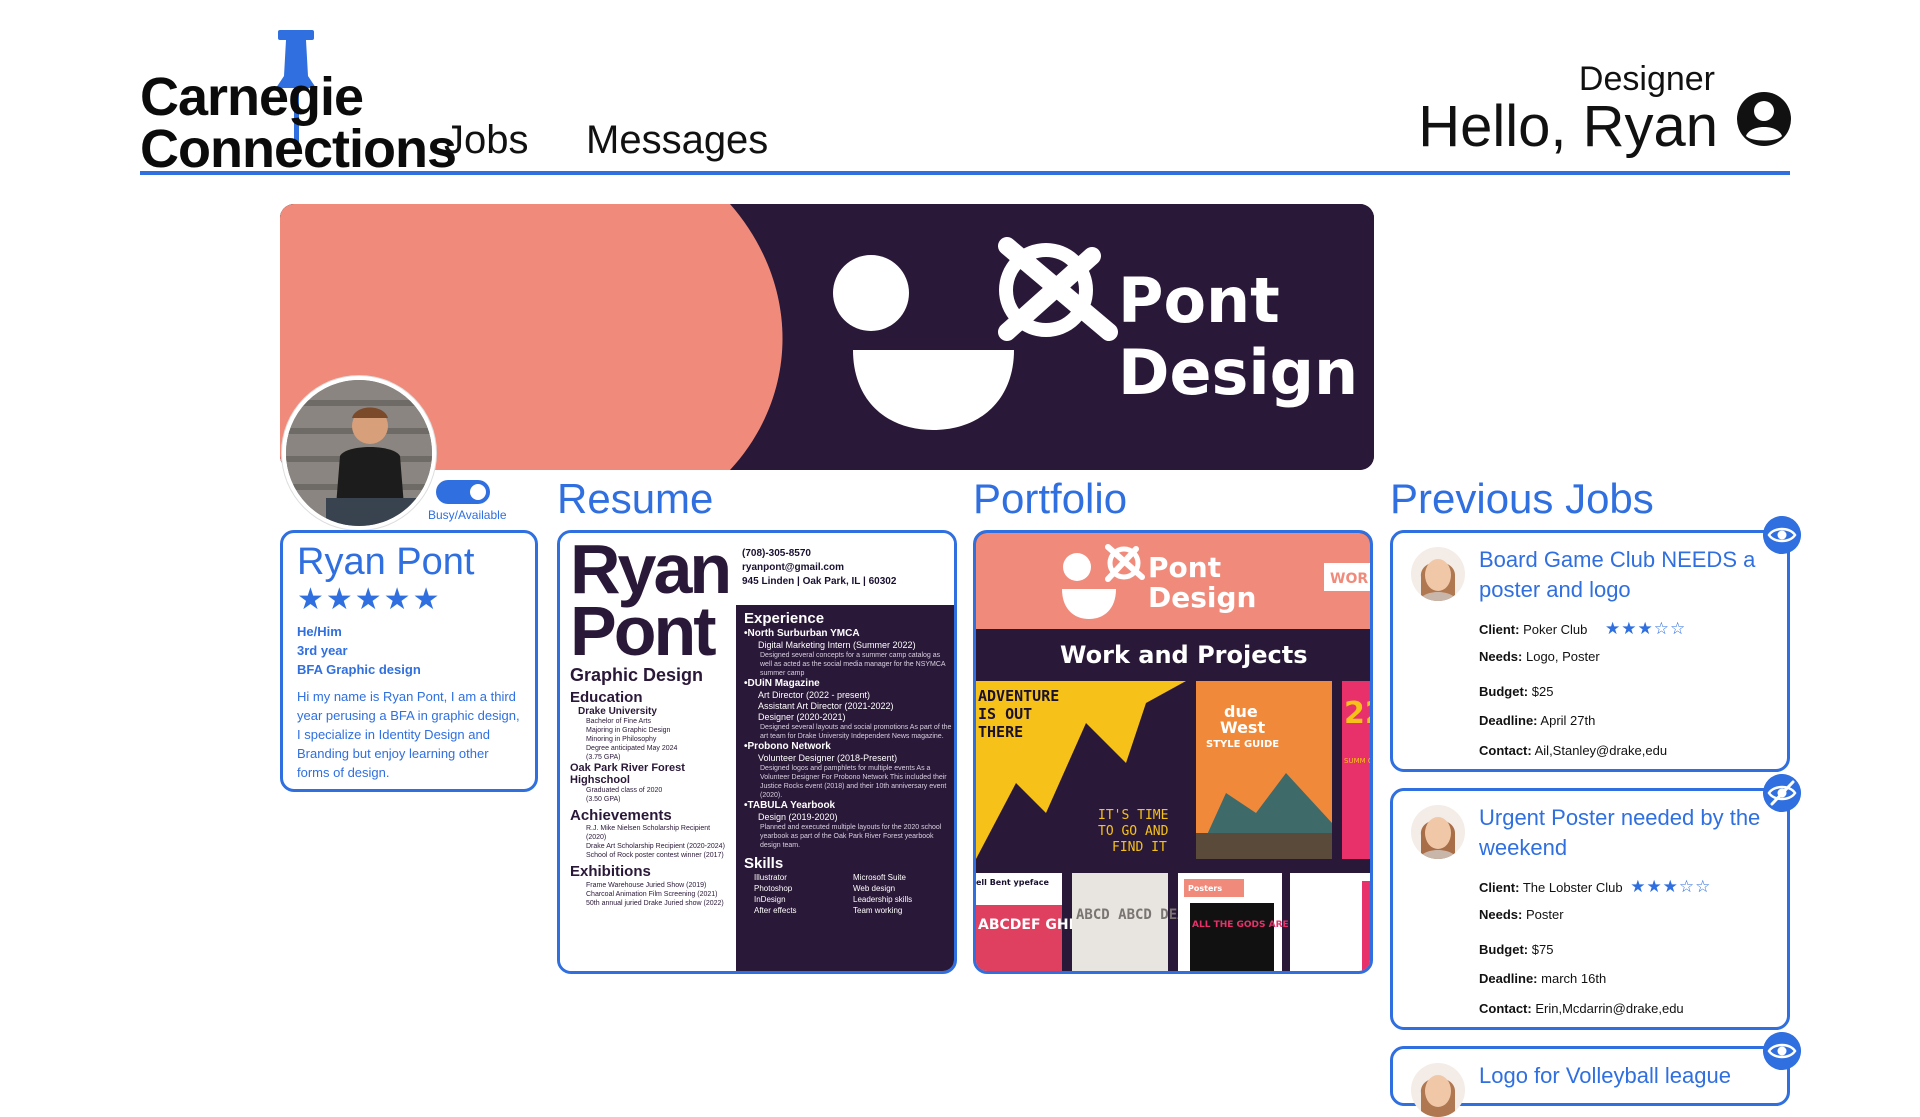  What do you see at coordinates (827, 337) in the screenshot?
I see `banner-graphic: Pont Design` at bounding box center [827, 337].